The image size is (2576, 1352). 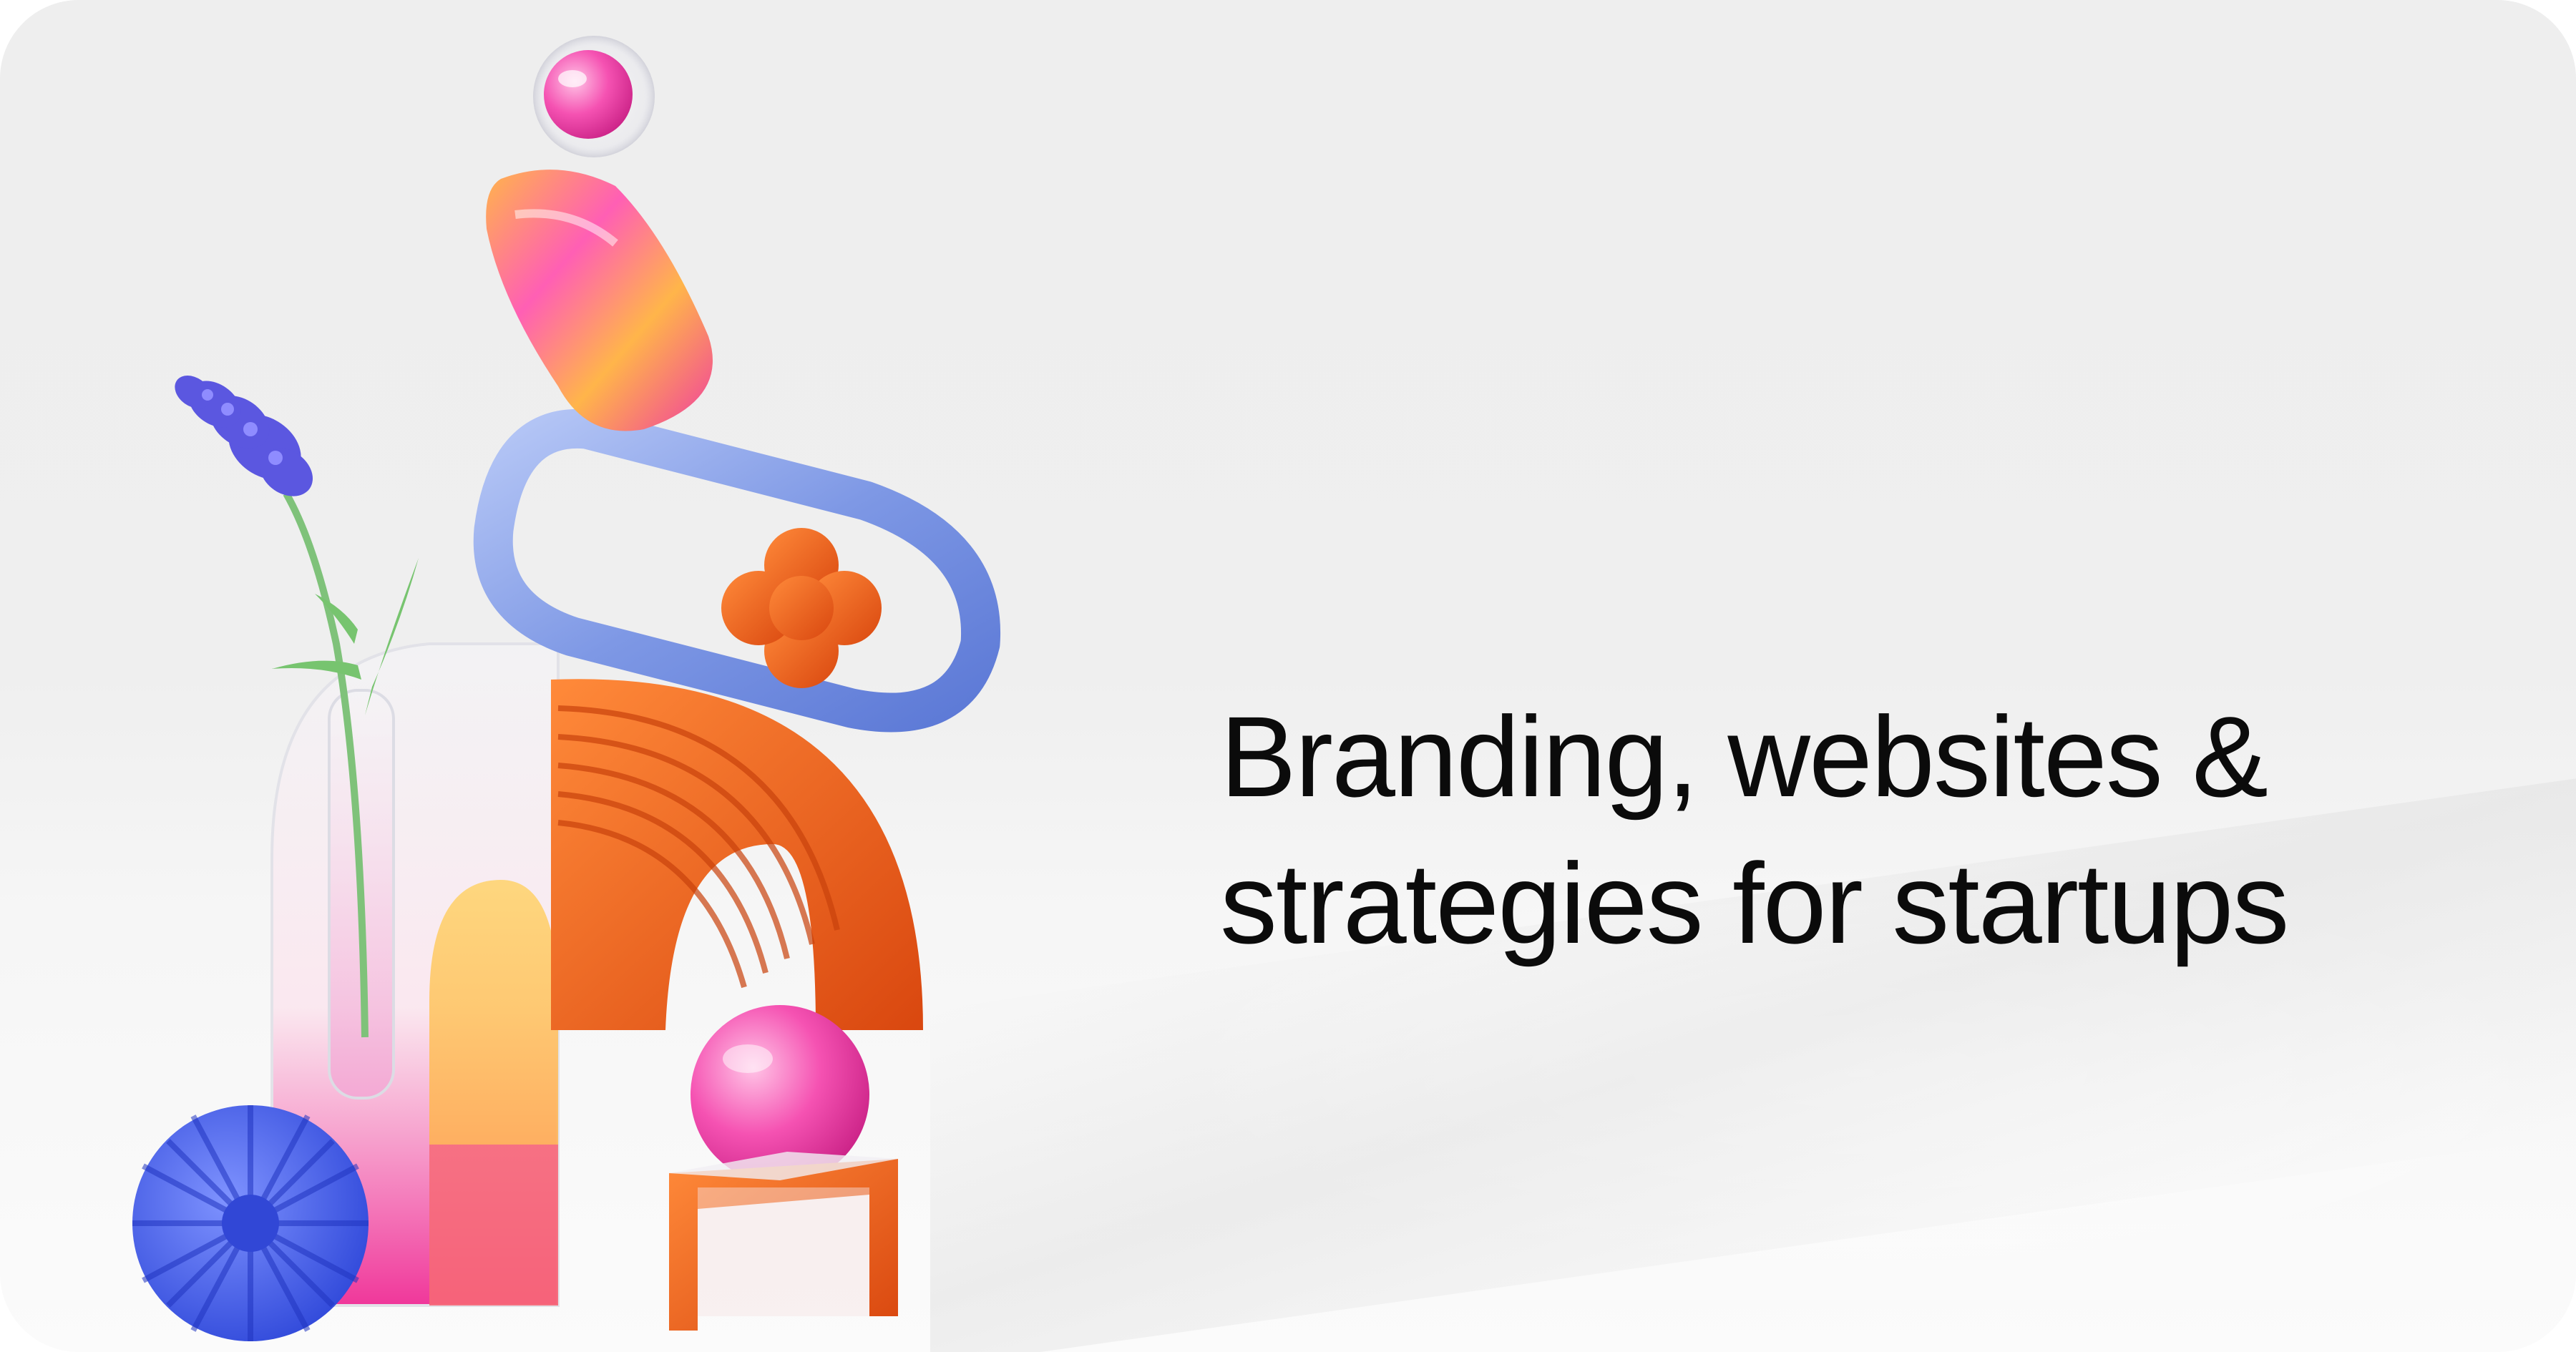 I want to click on orange-stand, so click(x=783, y=1241).